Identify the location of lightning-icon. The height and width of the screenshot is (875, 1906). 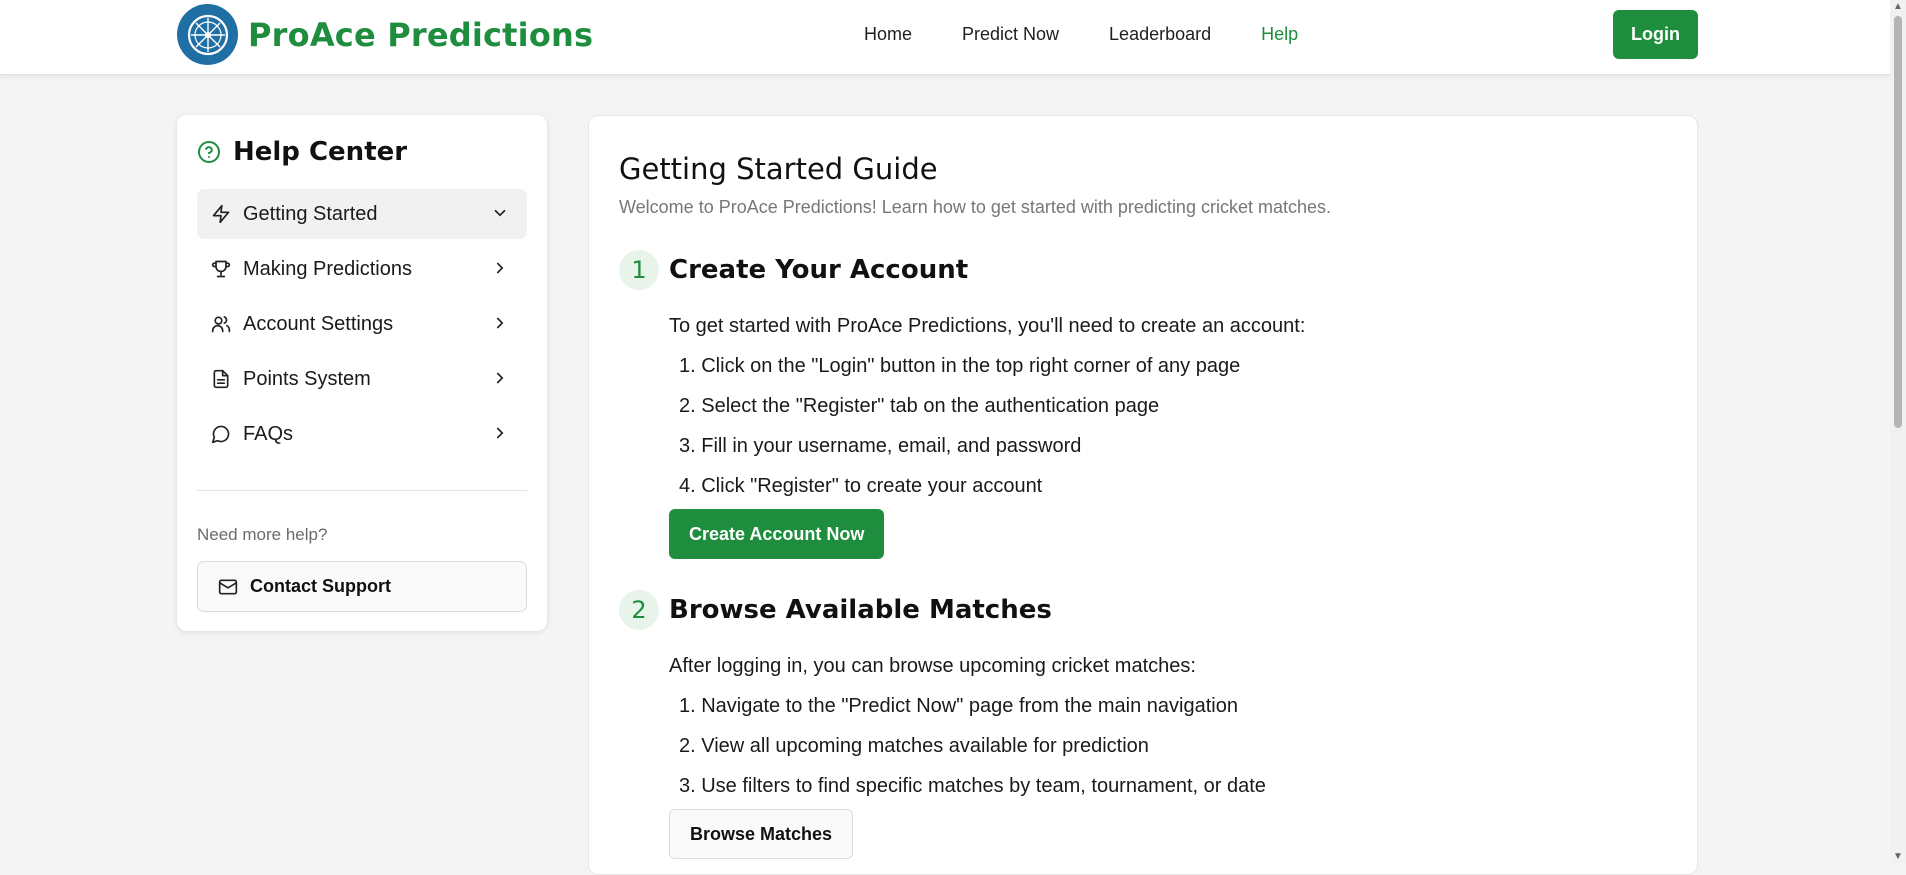
(221, 214).